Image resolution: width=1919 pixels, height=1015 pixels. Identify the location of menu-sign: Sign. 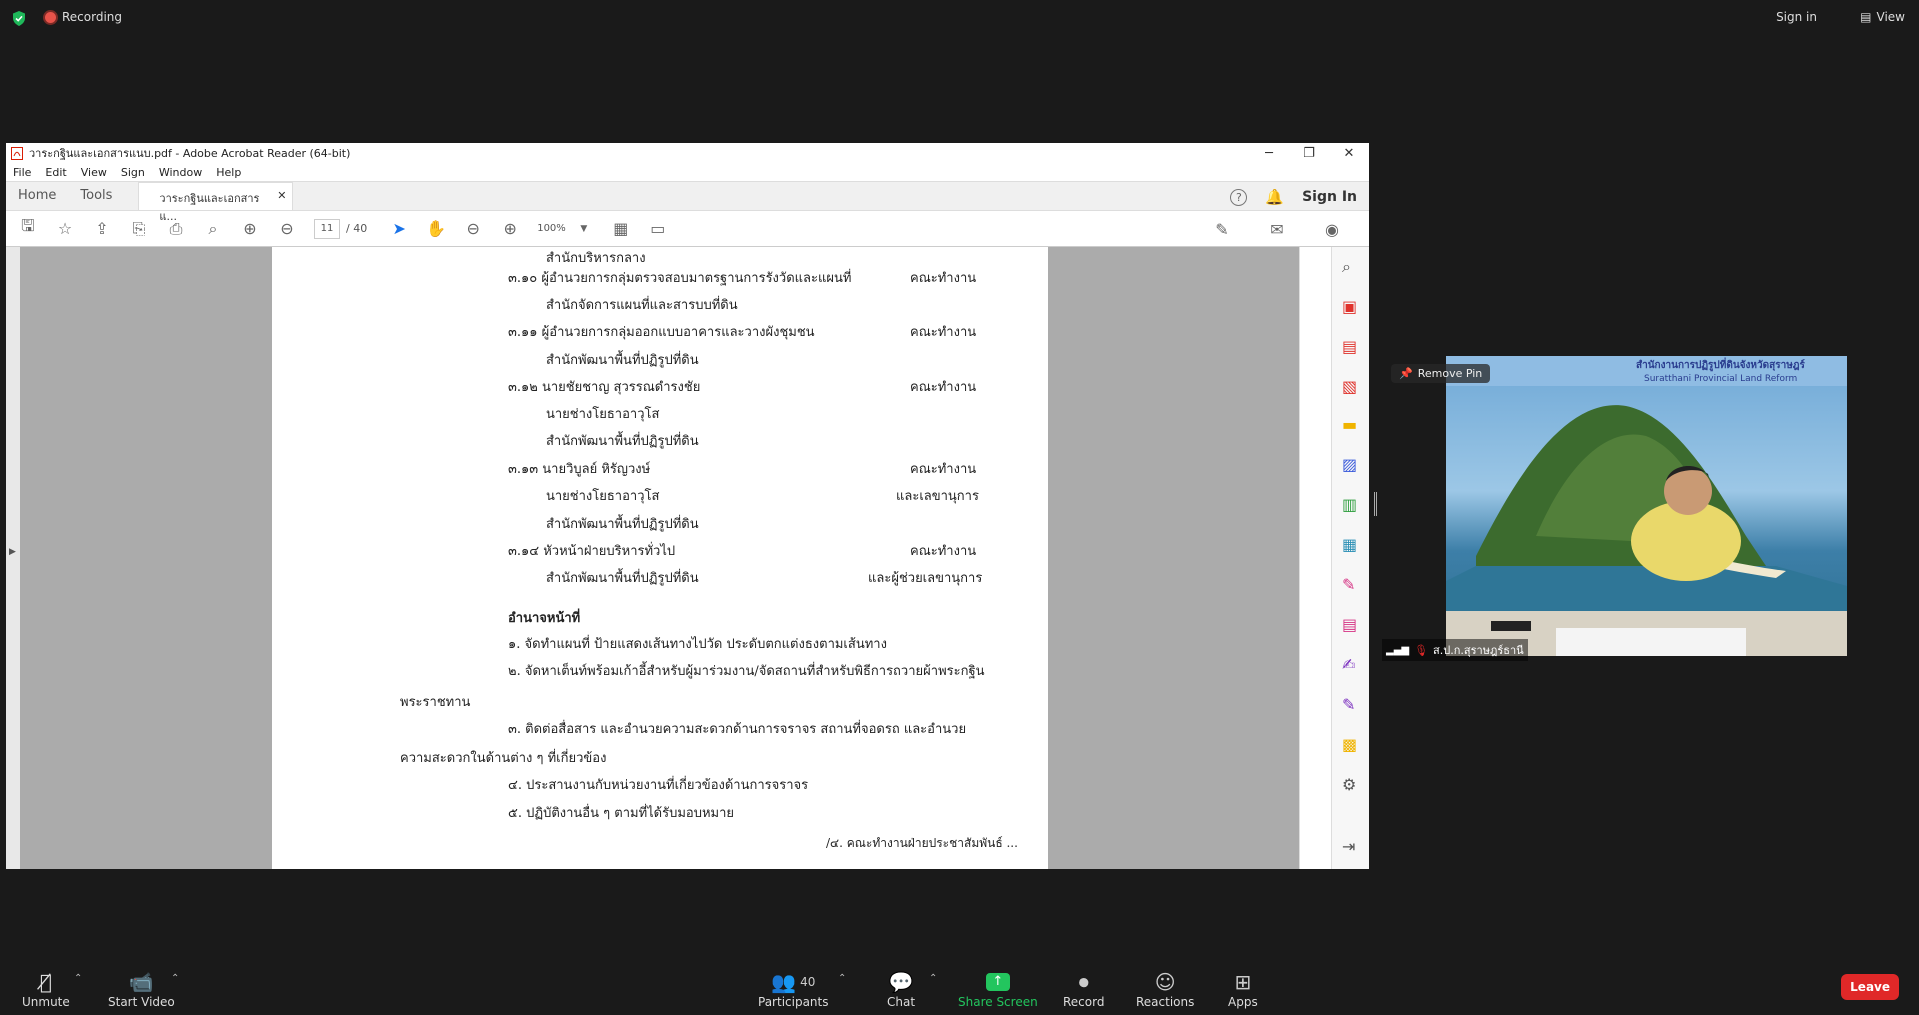
(133, 172).